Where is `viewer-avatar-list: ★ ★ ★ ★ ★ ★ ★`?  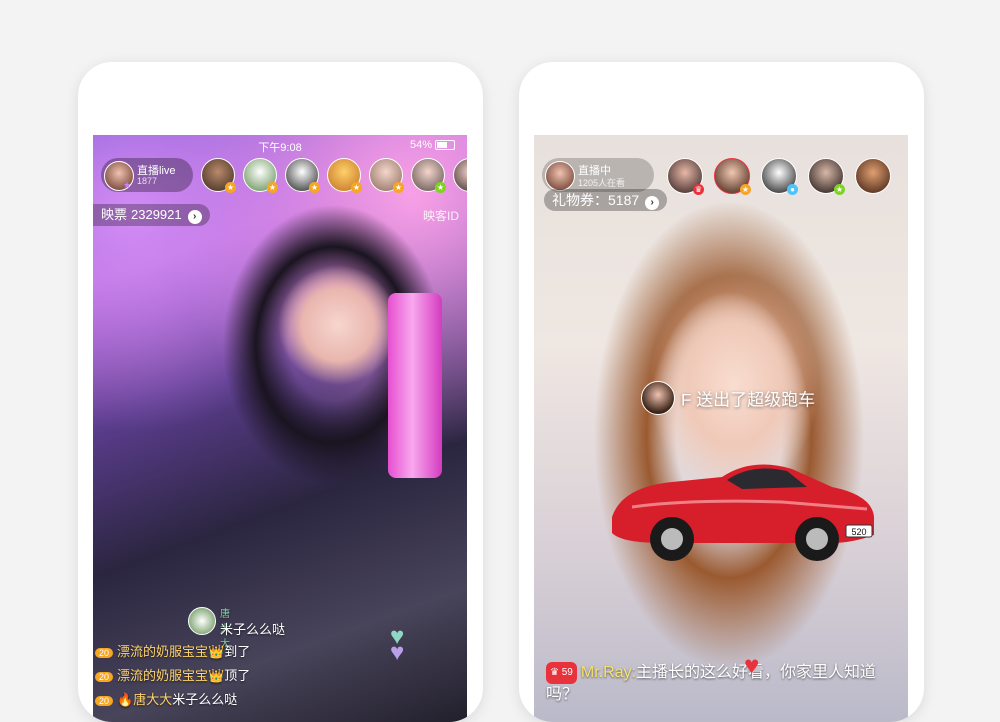 viewer-avatar-list: ★ ★ ★ ★ ★ ★ ★ is located at coordinates (334, 175).